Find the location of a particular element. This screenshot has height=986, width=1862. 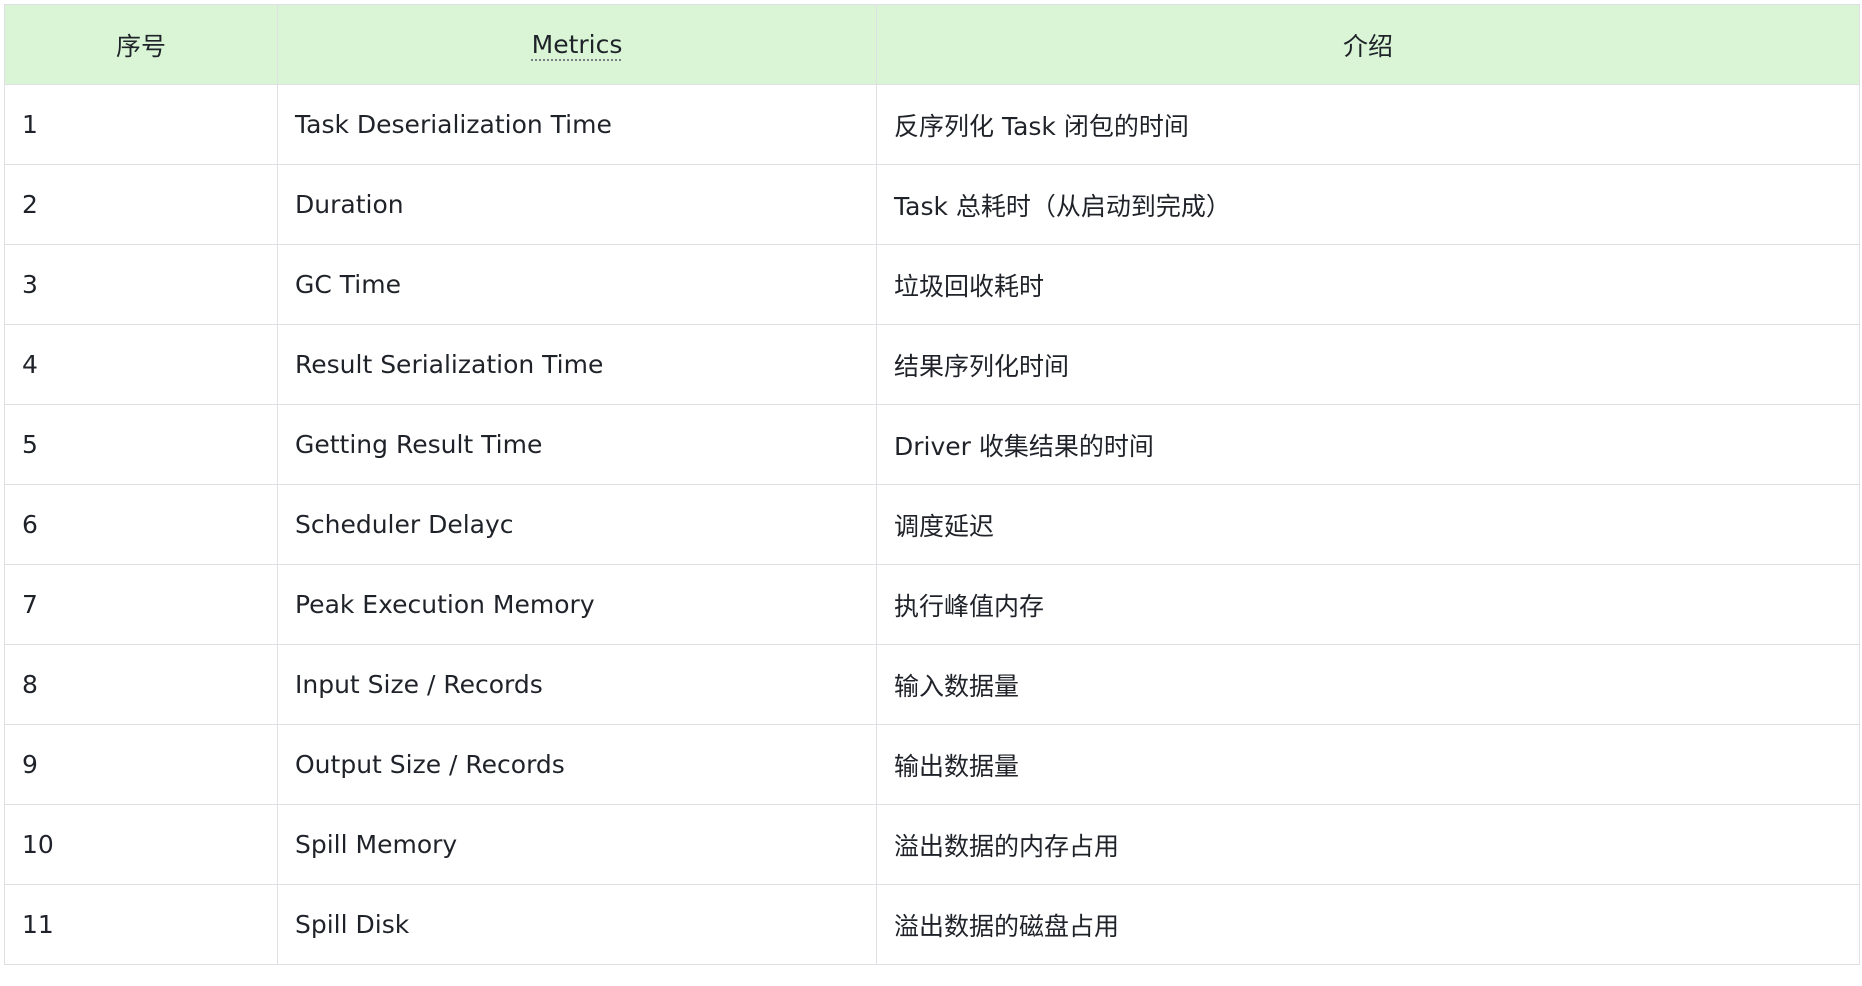

table-row: 8 Input Size / Records 输入数据量 is located at coordinates (932, 684).